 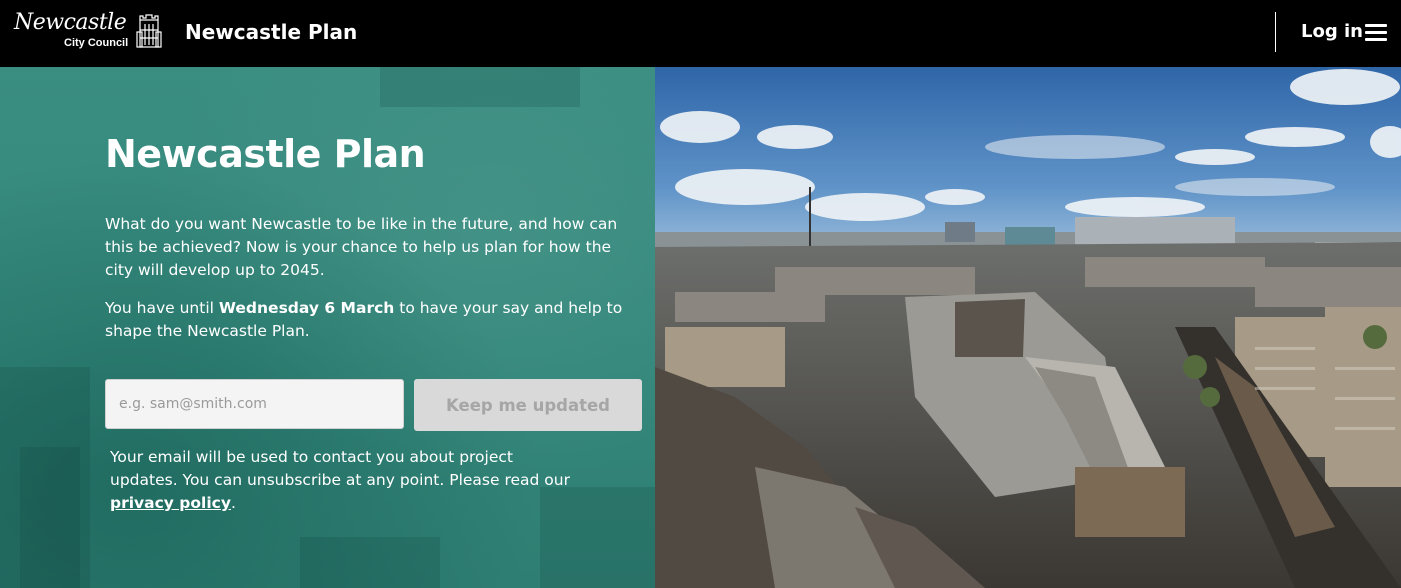 I want to click on email-input, so click(x=254, y=404).